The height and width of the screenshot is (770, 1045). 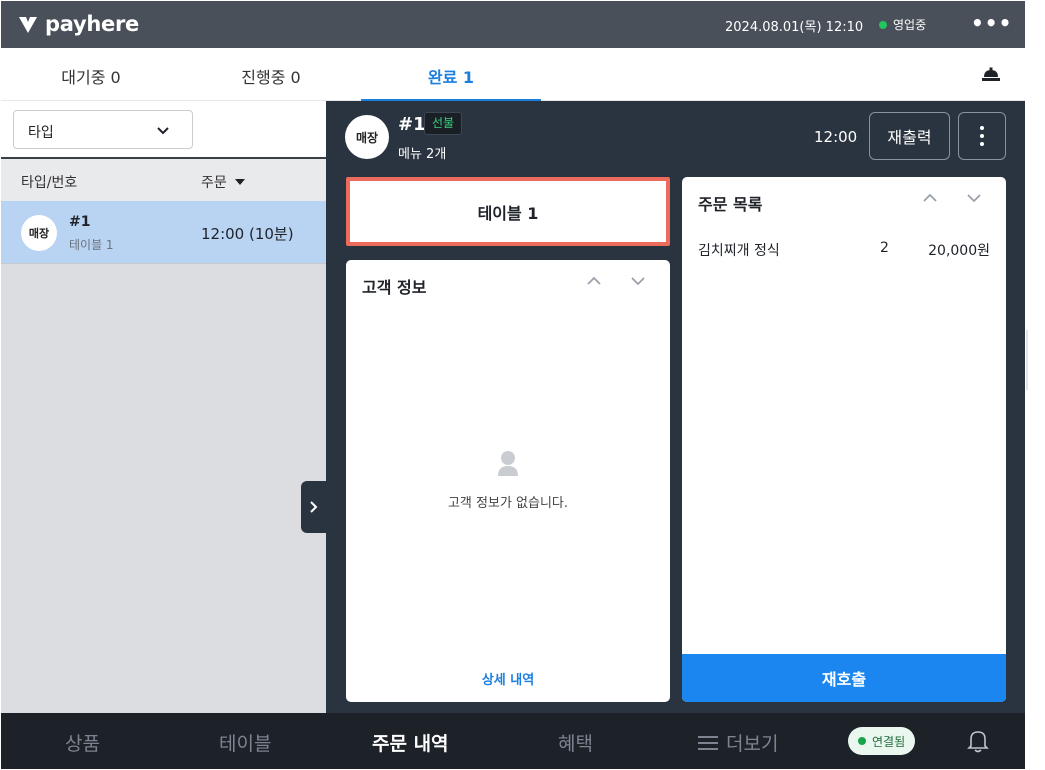 I want to click on brand-name: payhere, so click(x=92, y=24).